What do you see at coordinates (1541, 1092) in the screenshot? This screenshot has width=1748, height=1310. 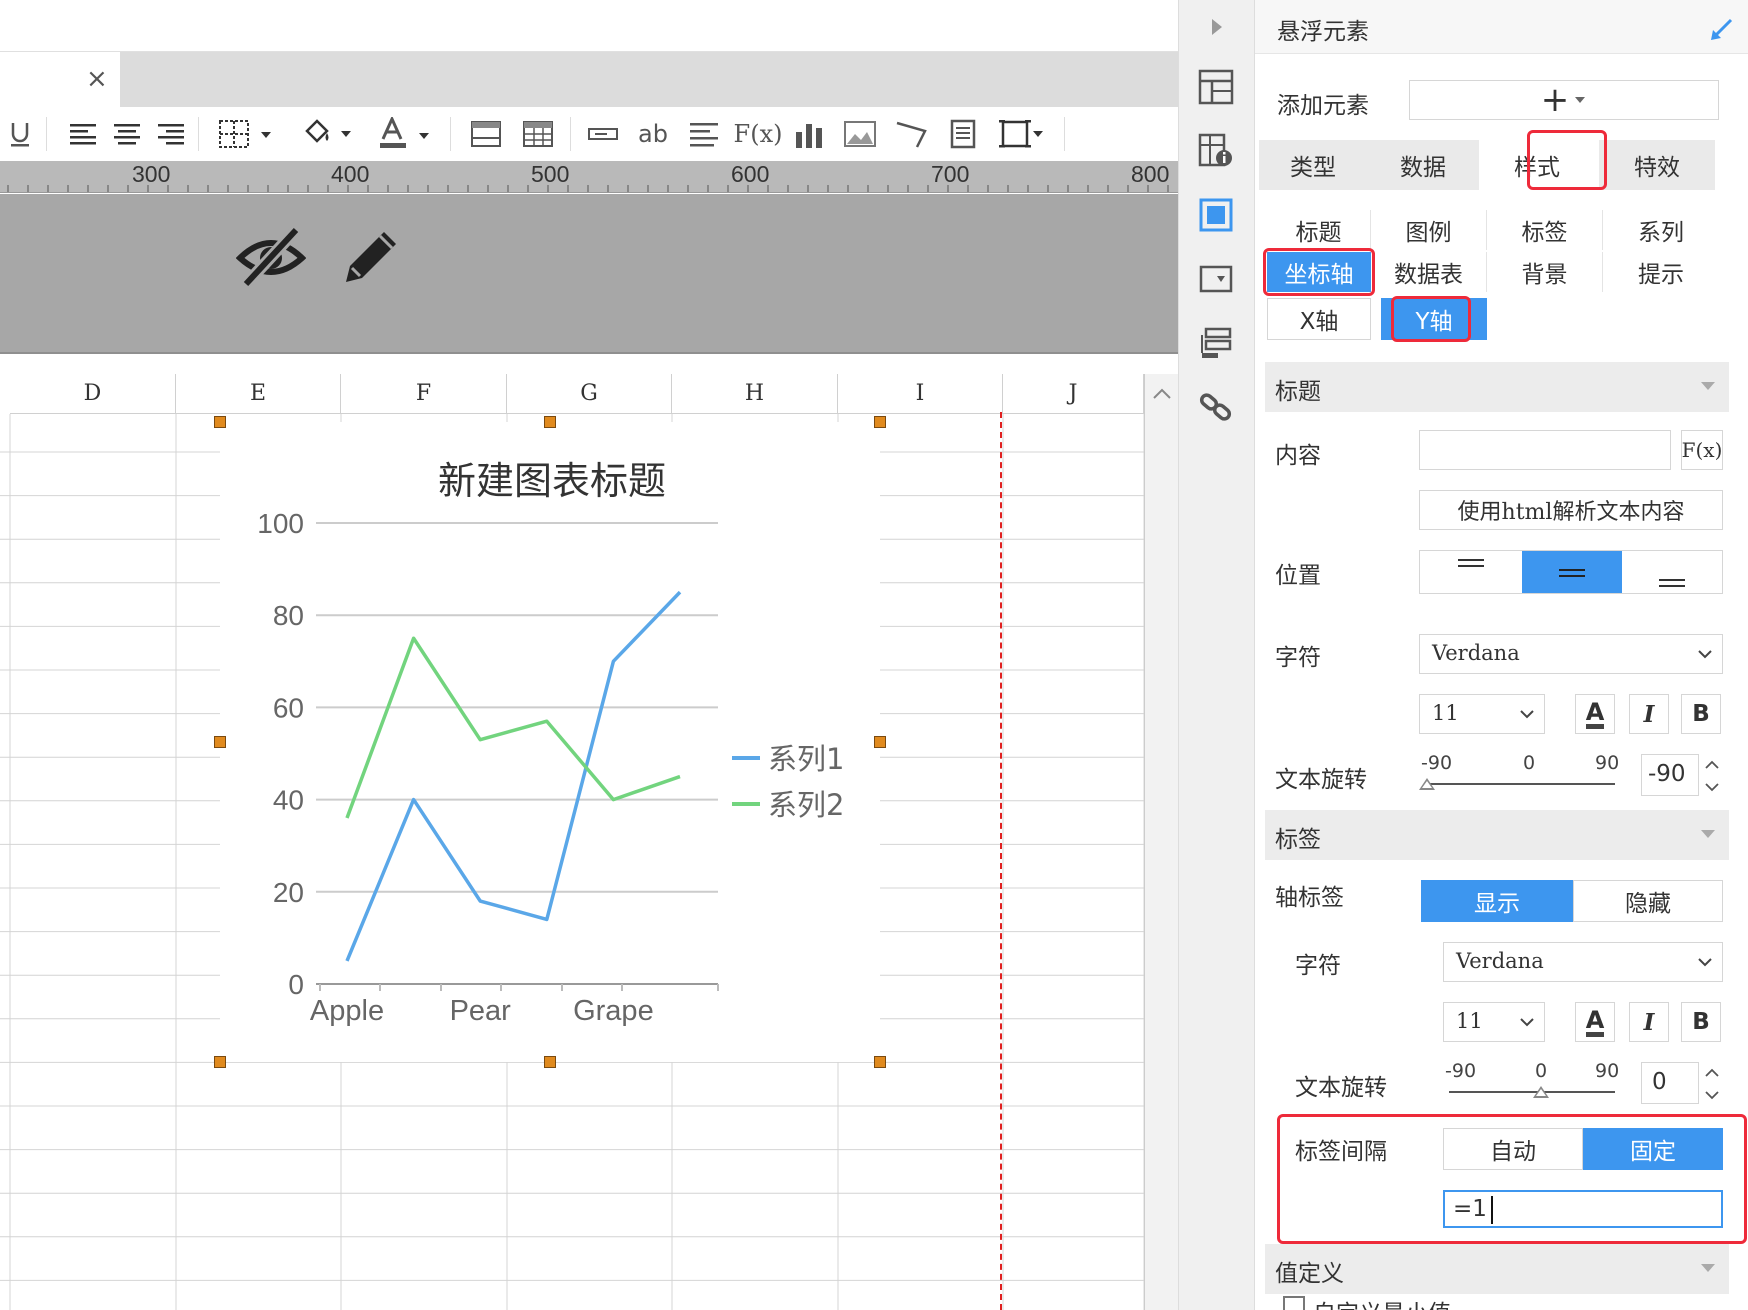 I see `label-rotation-thumb` at bounding box center [1541, 1092].